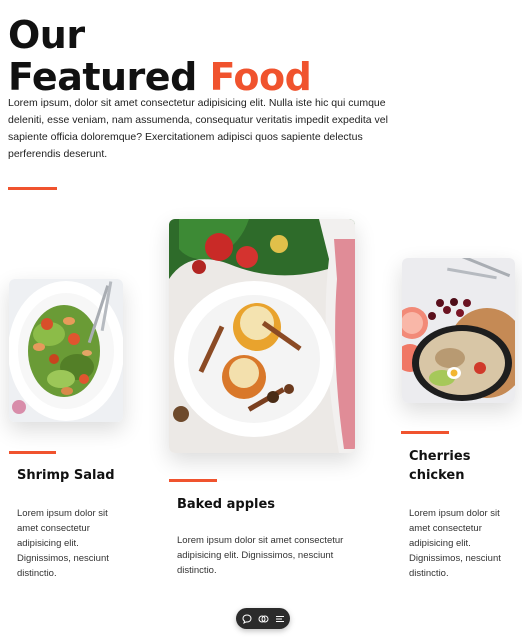  What do you see at coordinates (280, 619) in the screenshot?
I see `menu-icon` at bounding box center [280, 619].